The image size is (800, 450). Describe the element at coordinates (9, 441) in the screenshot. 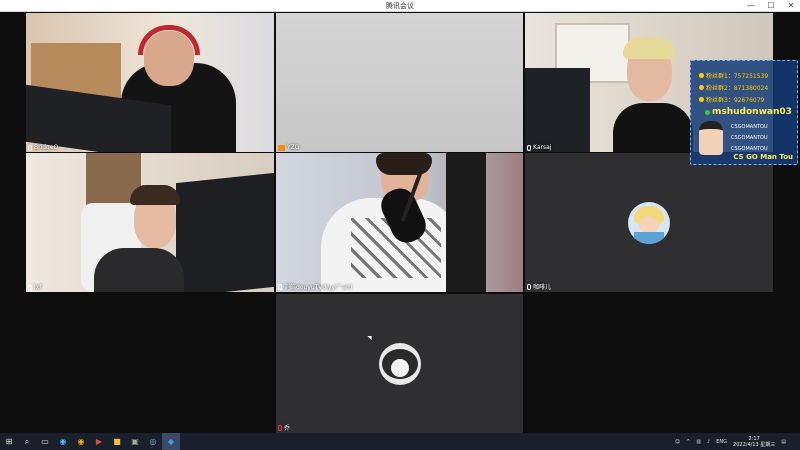

I see `windows-start-icon: ⊞` at that location.